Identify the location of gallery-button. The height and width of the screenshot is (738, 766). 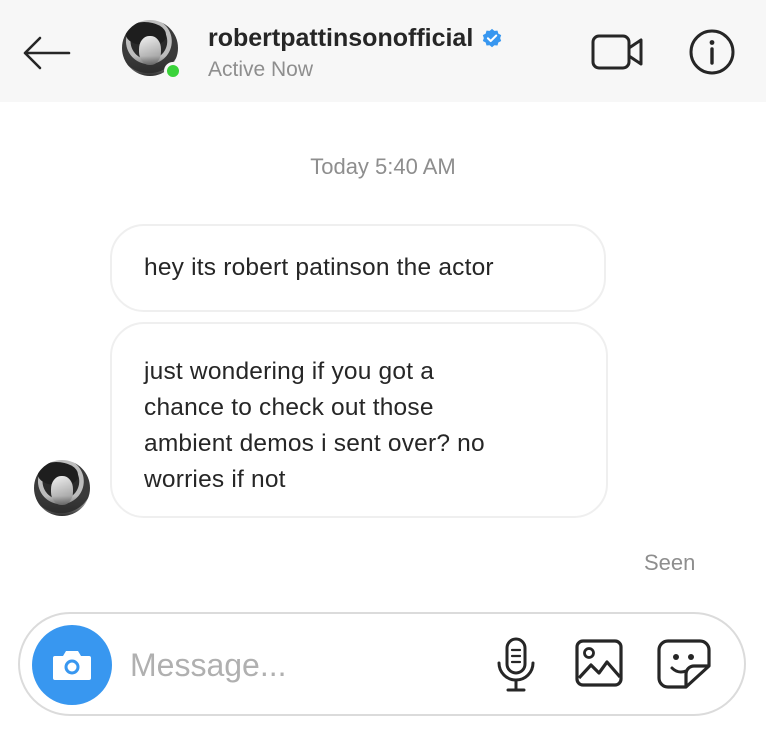
(600, 663).